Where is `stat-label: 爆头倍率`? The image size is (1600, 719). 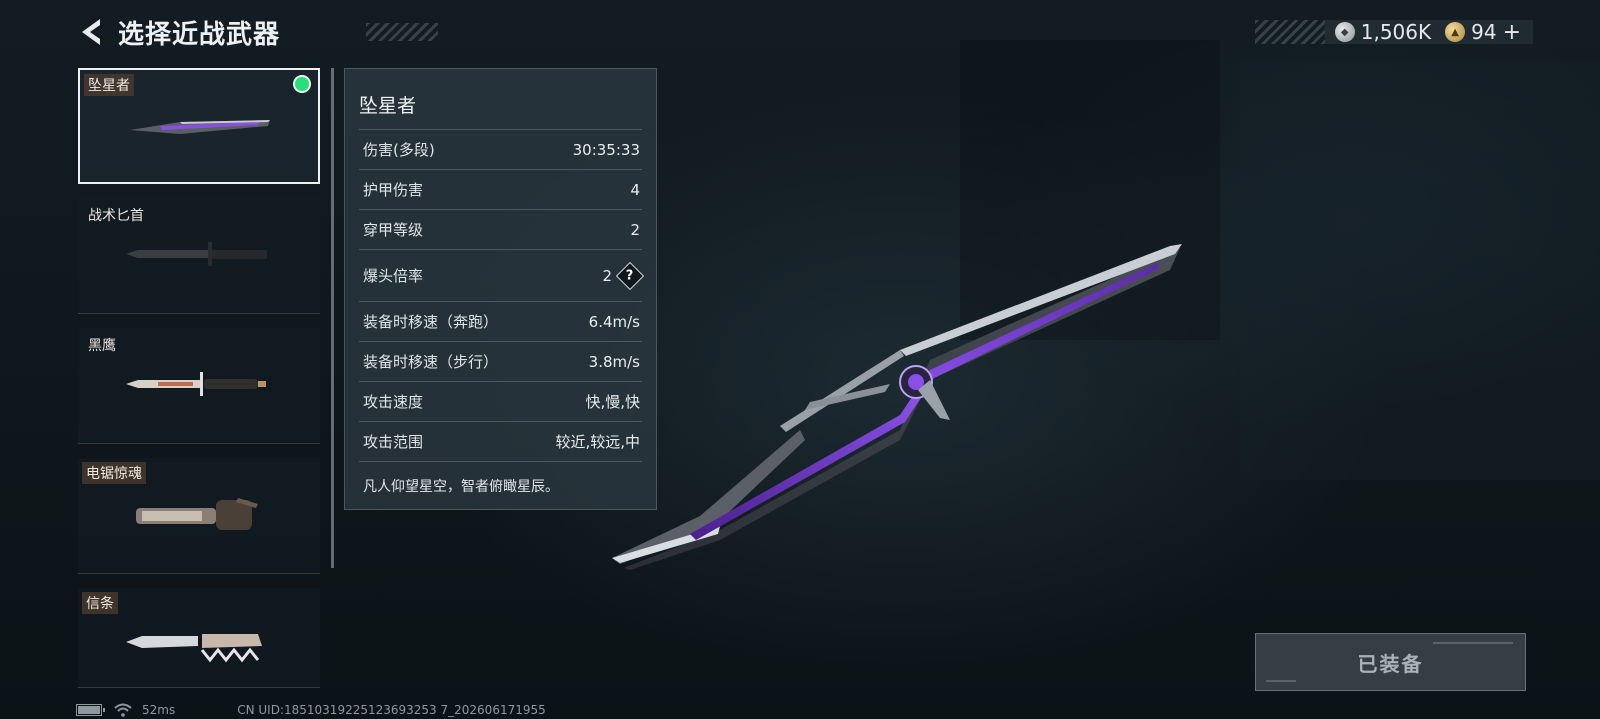 stat-label: 爆头倍率 is located at coordinates (393, 276).